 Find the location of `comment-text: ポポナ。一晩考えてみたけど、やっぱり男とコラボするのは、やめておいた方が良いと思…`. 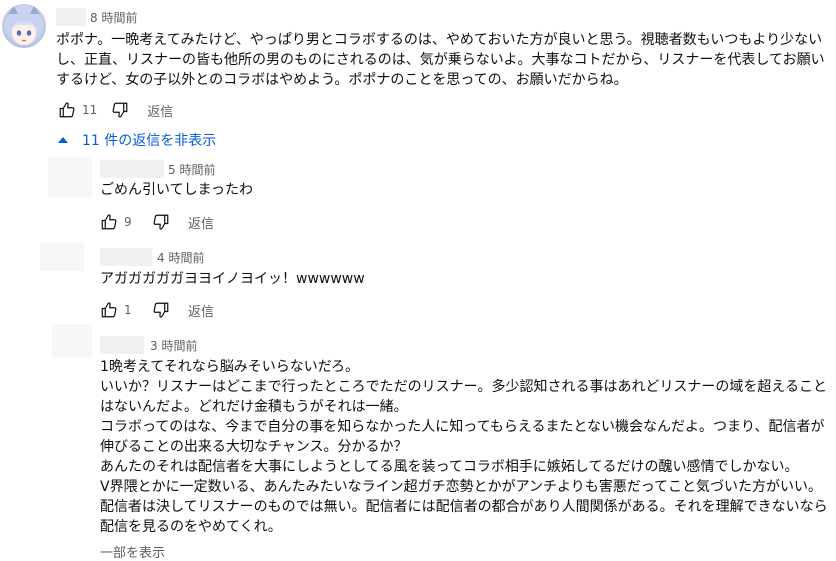

comment-text: ポポナ。一晩考えてみたけど、やっぱり男とコラボするのは、やめておいた方が良いと思… is located at coordinates (440, 60).